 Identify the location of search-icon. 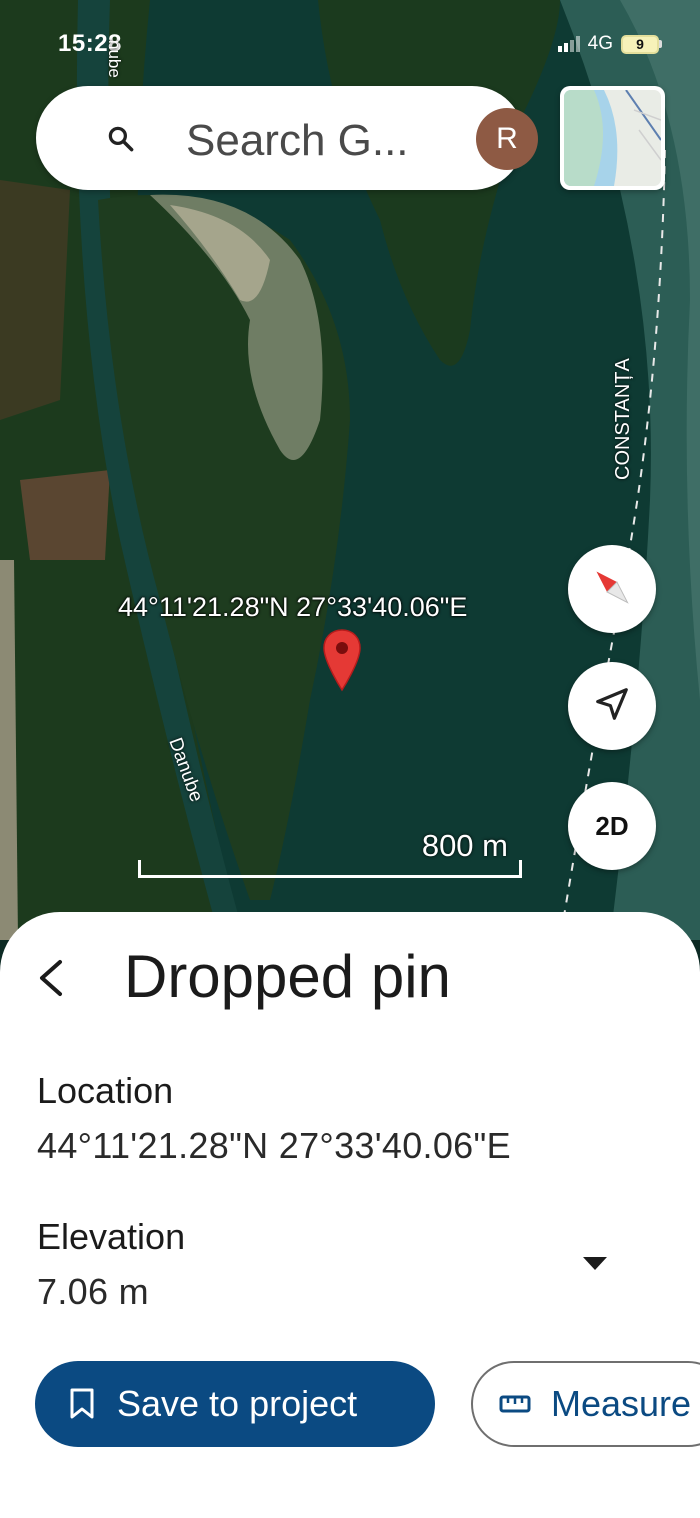
(121, 141).